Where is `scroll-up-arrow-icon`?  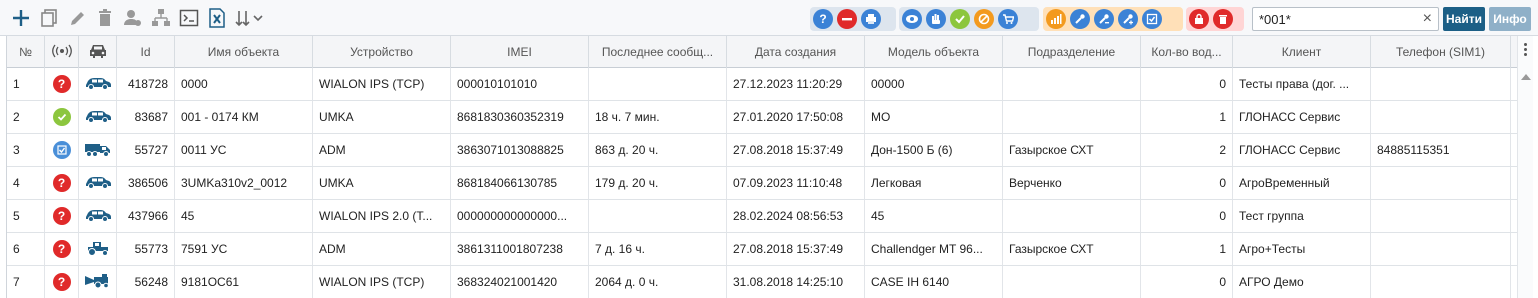 scroll-up-arrow-icon is located at coordinates (1526, 77).